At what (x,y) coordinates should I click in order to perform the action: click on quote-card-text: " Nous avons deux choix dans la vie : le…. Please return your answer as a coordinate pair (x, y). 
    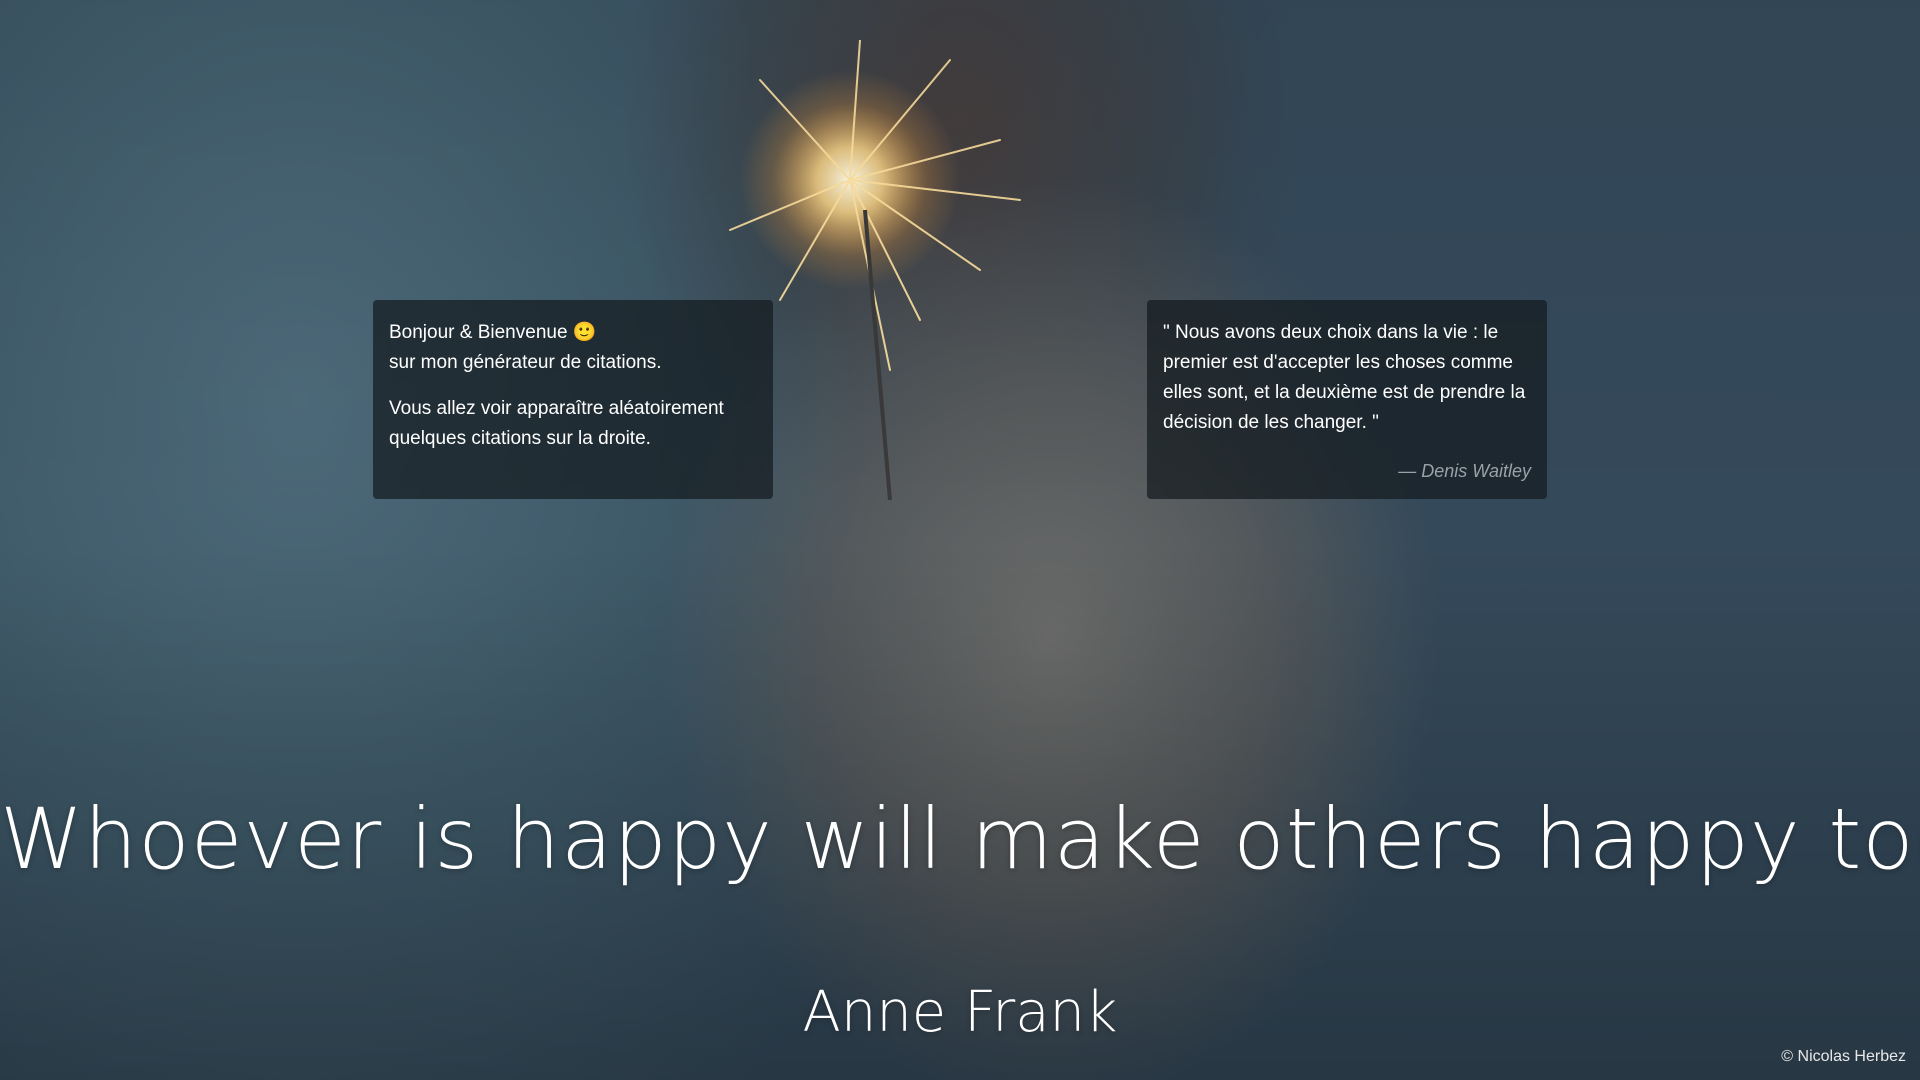
    Looking at the image, I should click on (1344, 377).